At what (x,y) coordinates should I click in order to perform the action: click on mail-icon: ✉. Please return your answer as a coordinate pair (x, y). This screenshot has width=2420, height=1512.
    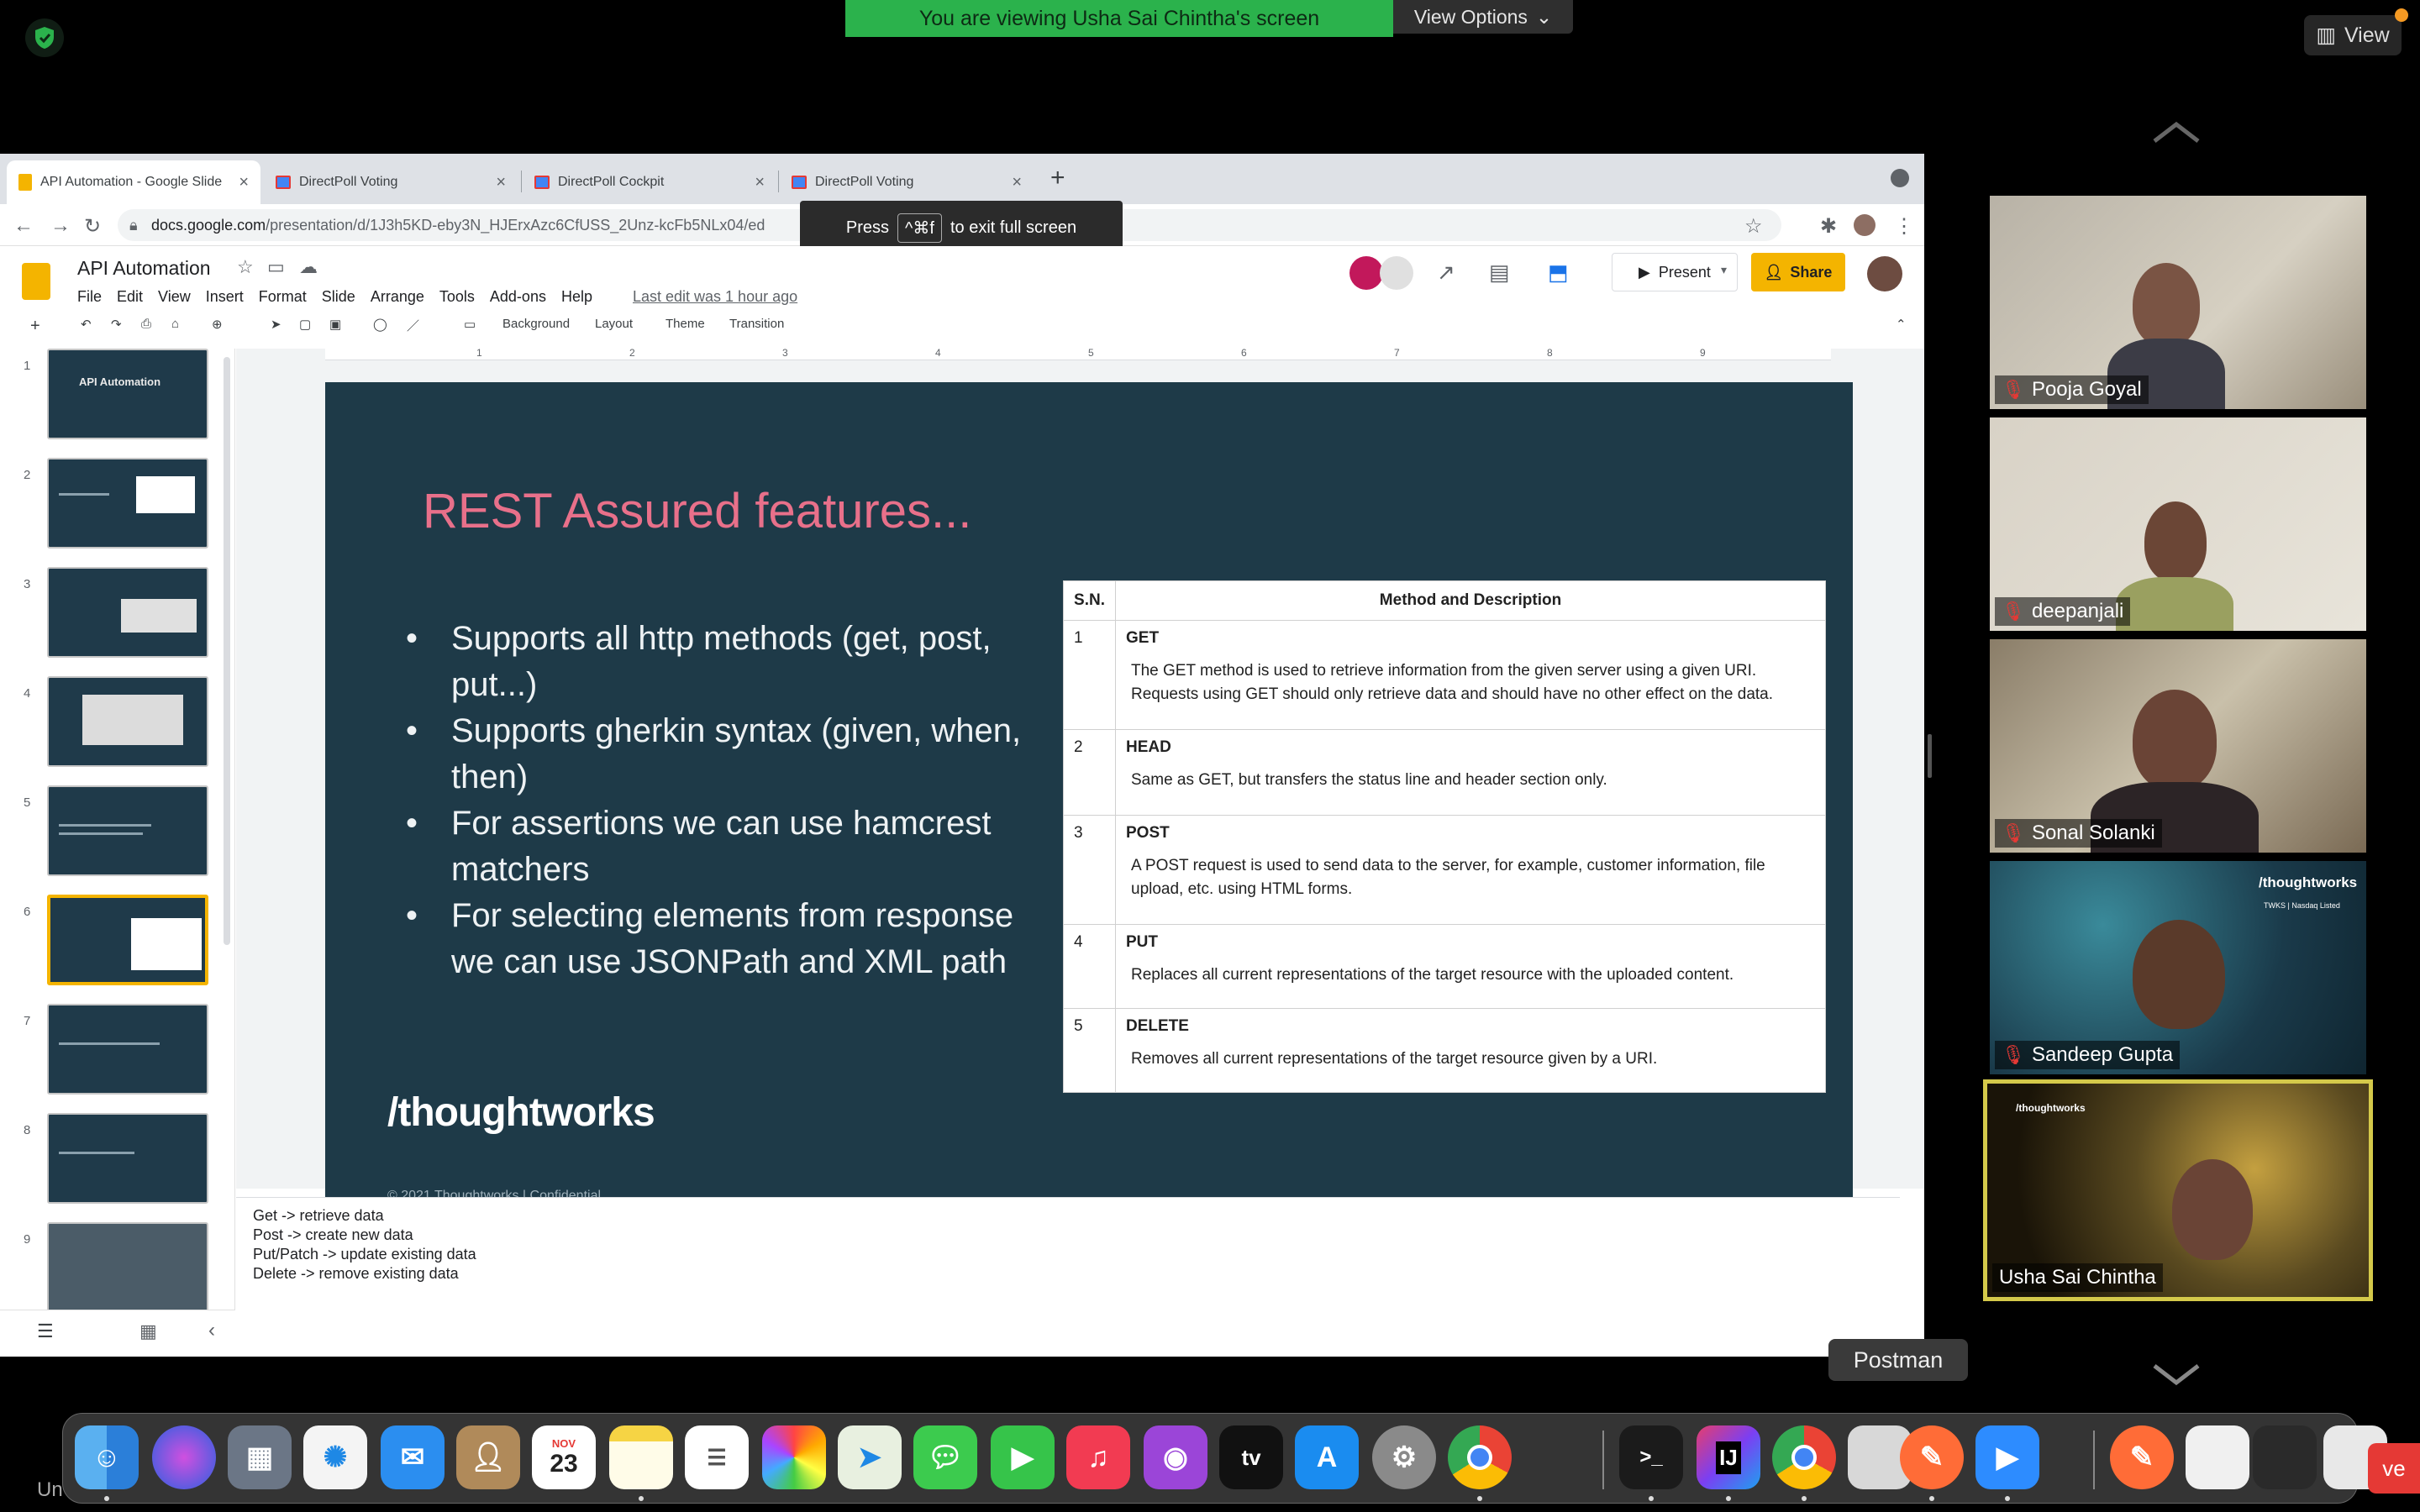
    Looking at the image, I should click on (413, 1457).